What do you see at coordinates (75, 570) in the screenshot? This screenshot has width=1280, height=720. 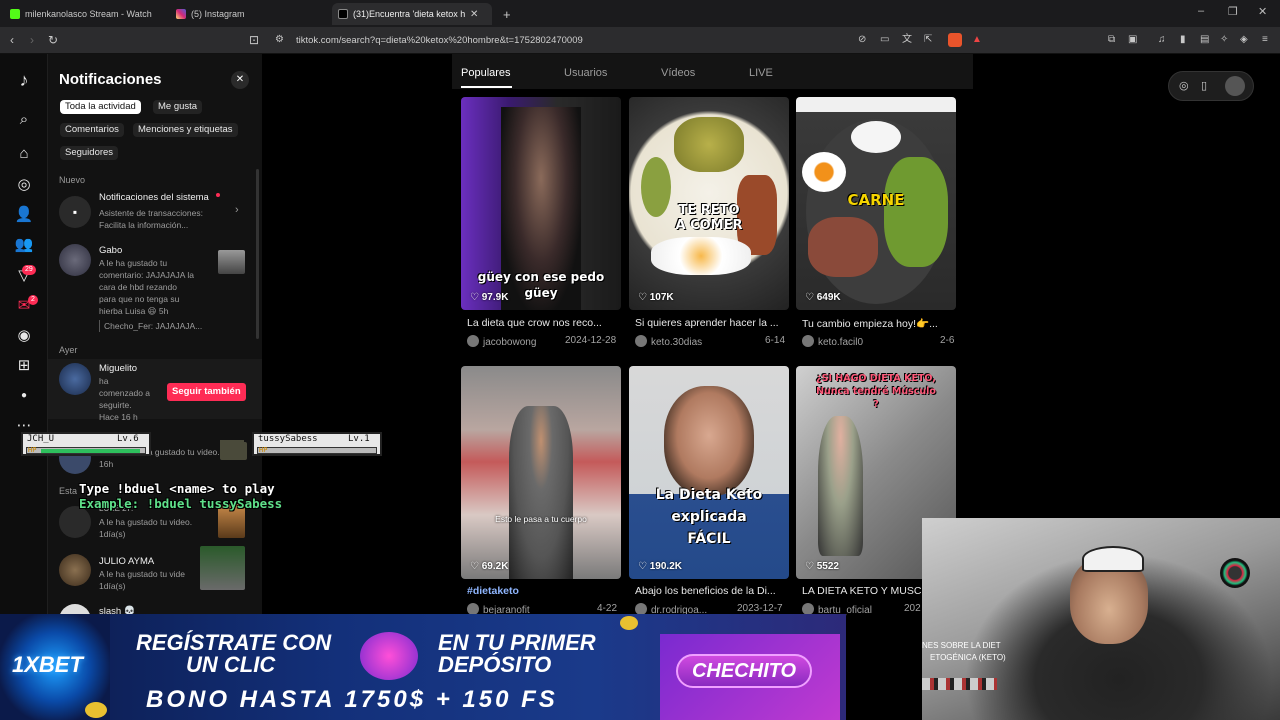 I see `avatar` at bounding box center [75, 570].